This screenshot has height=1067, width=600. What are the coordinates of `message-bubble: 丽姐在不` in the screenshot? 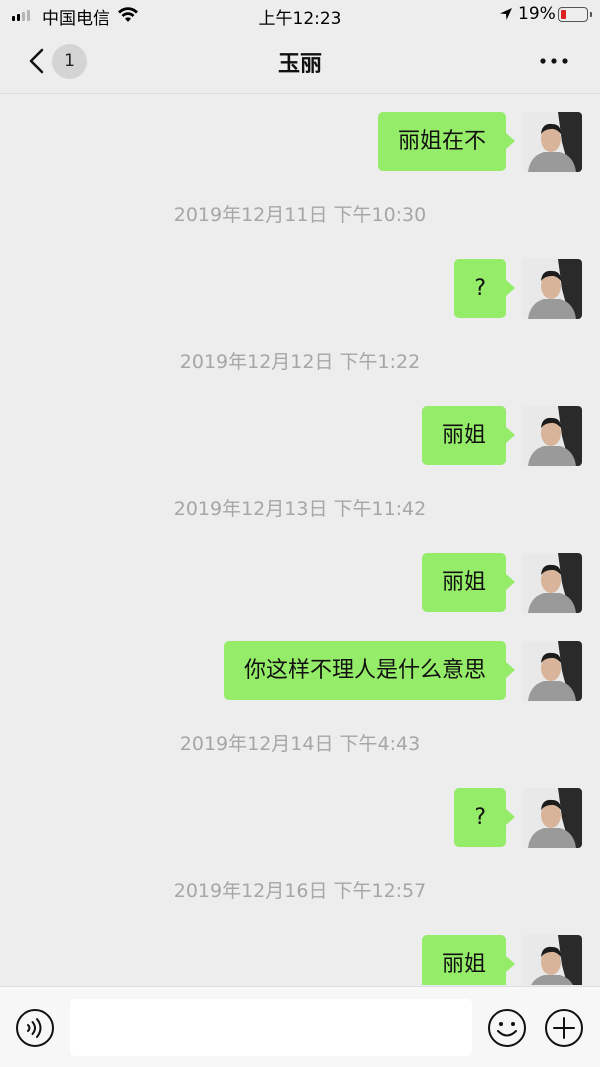 It's located at (446, 141).